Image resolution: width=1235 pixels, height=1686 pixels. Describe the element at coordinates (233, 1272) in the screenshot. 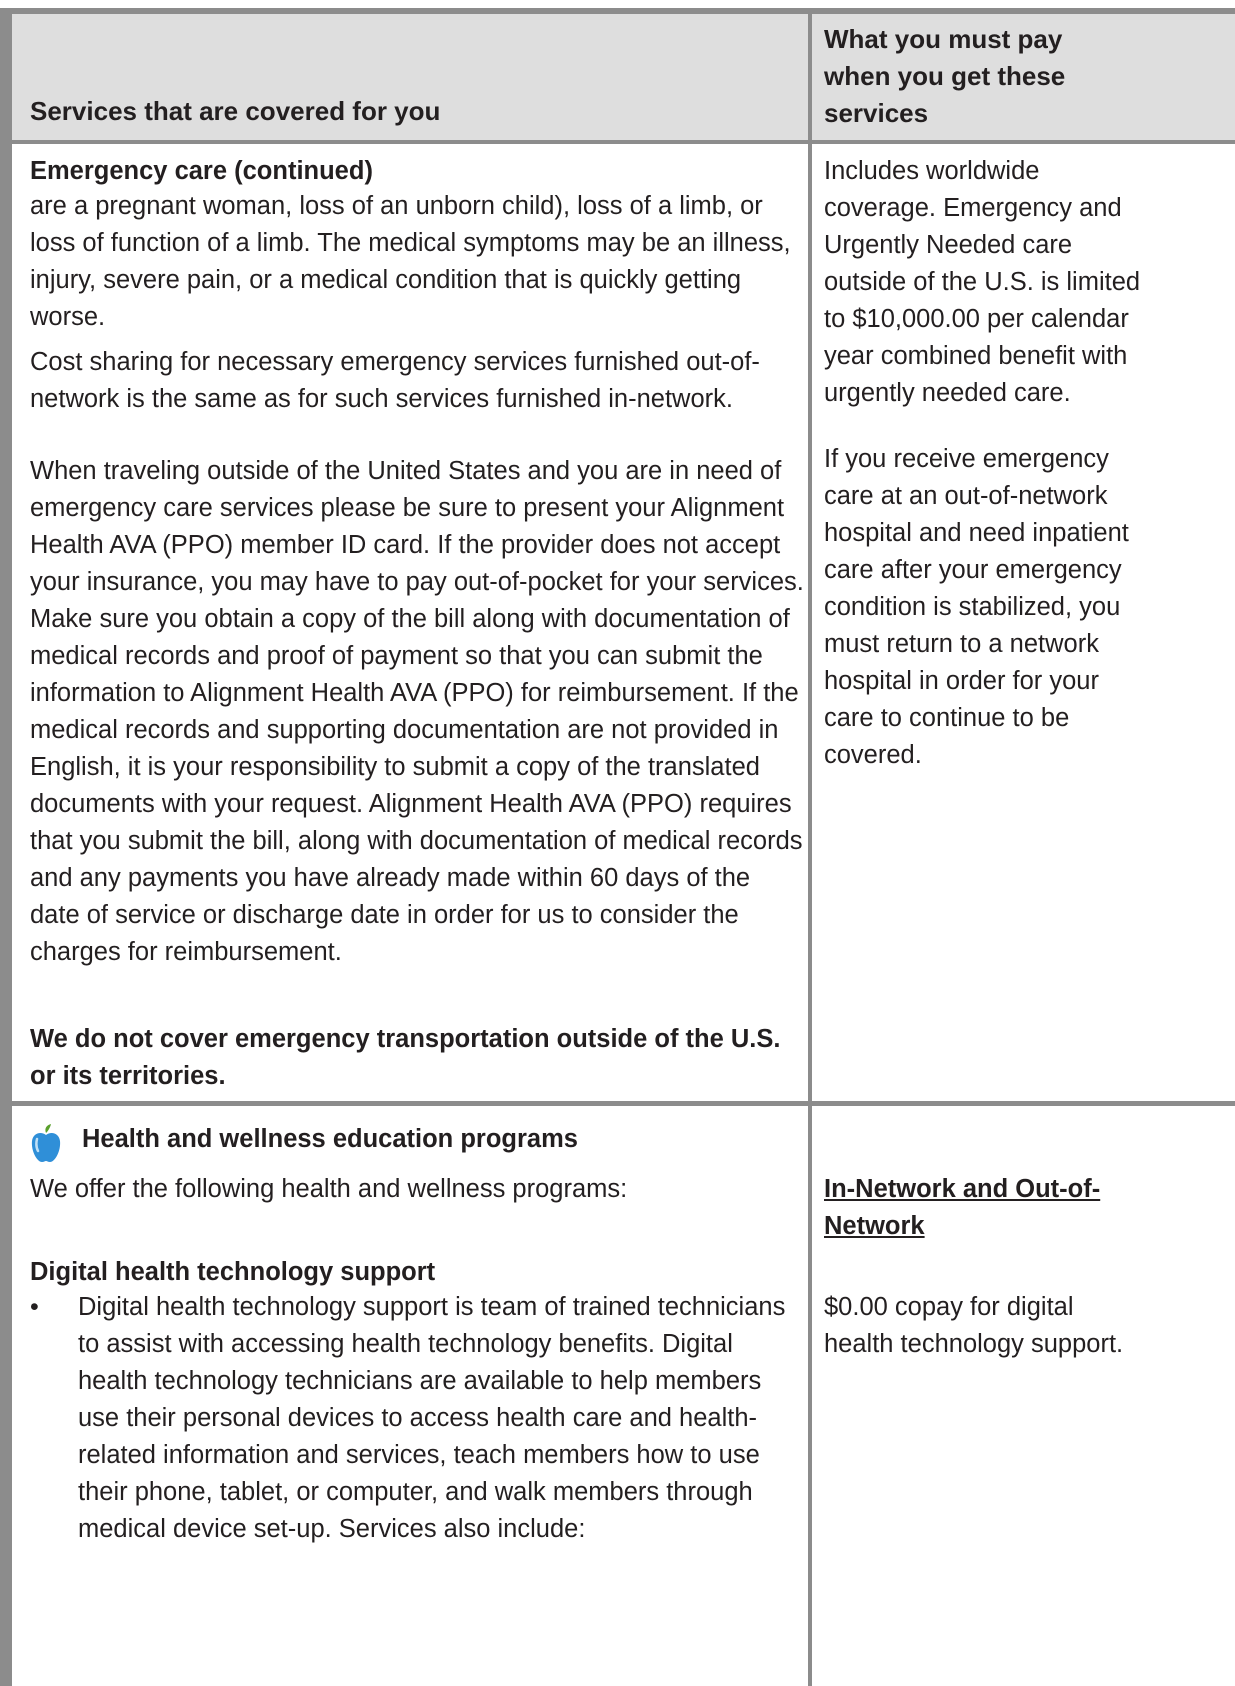

I see `digital-support-heading: Digital health technology support` at that location.